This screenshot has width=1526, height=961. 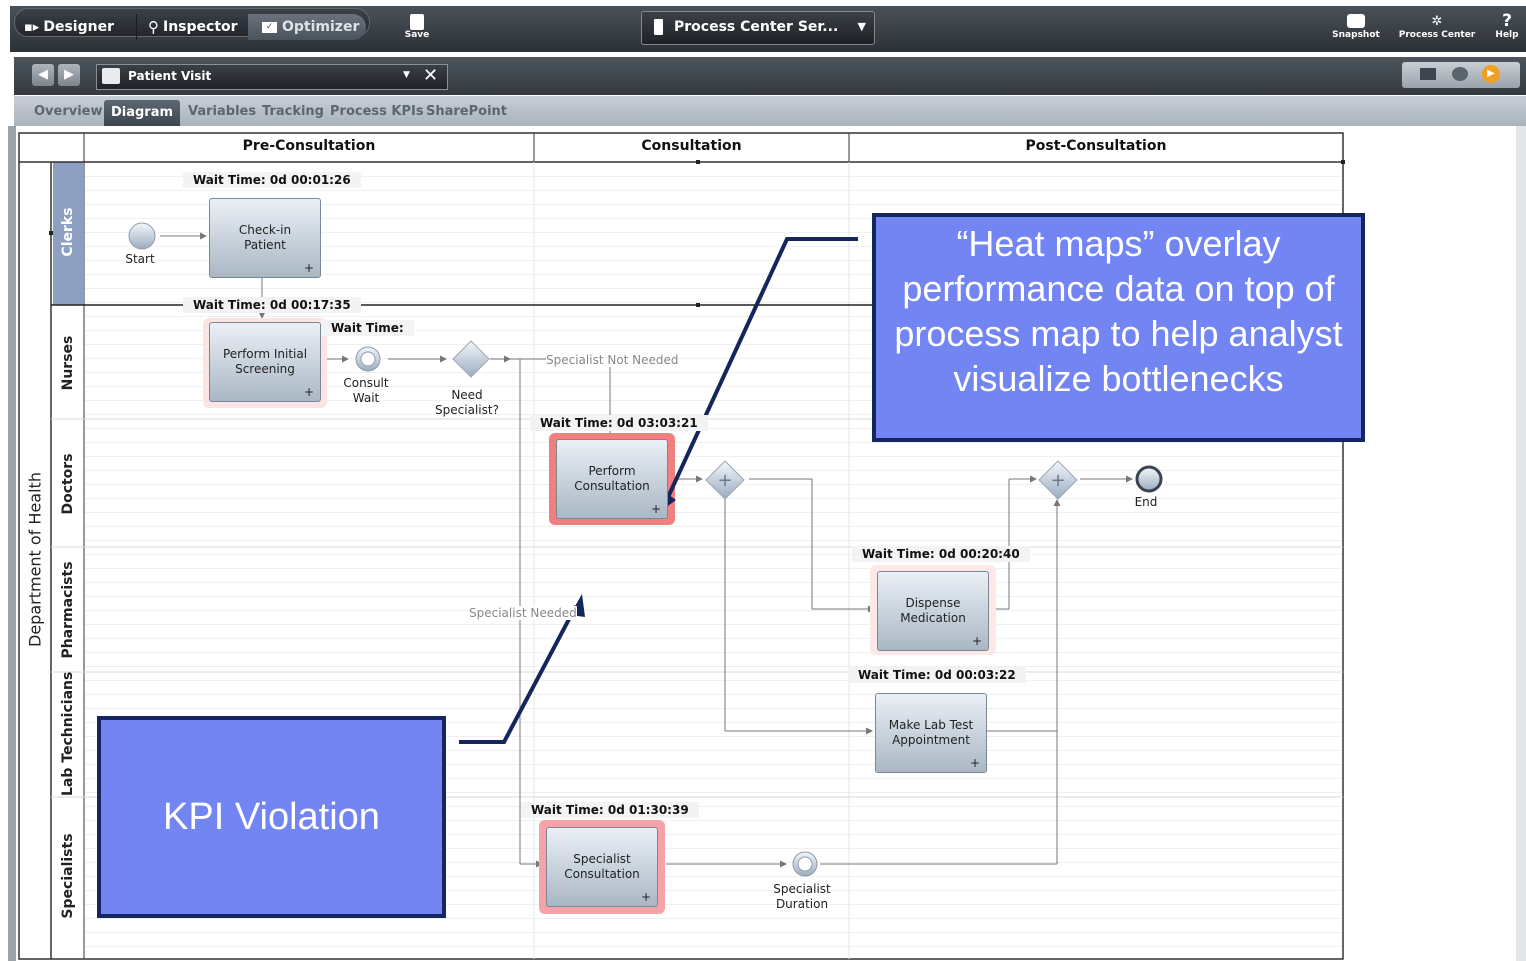 I want to click on wait-time-labtest: Wait Time: 0d 00:03:22, so click(x=937, y=675).